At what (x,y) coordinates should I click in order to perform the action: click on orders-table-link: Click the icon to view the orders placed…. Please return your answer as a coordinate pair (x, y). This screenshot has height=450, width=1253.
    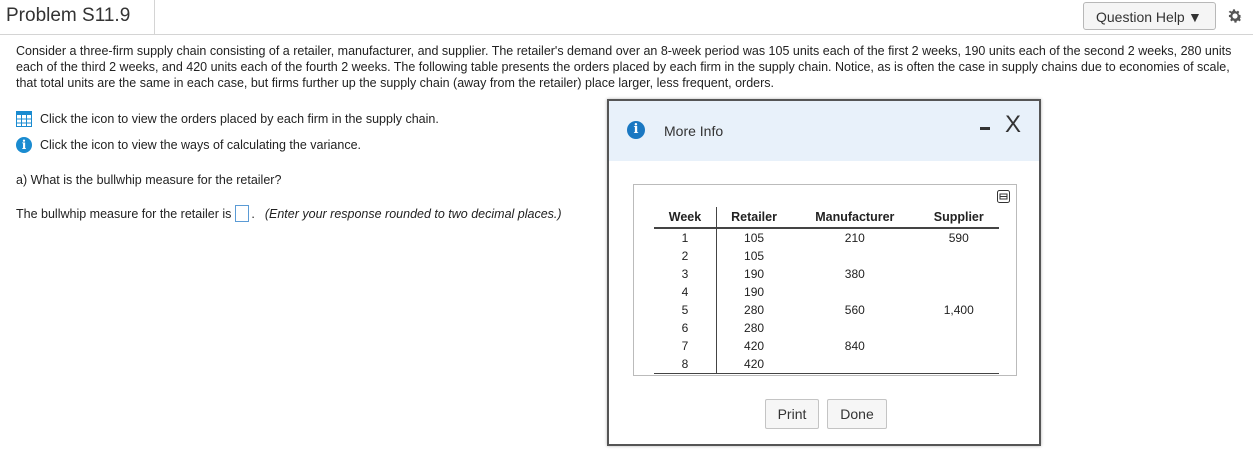
    Looking at the image, I should click on (227, 119).